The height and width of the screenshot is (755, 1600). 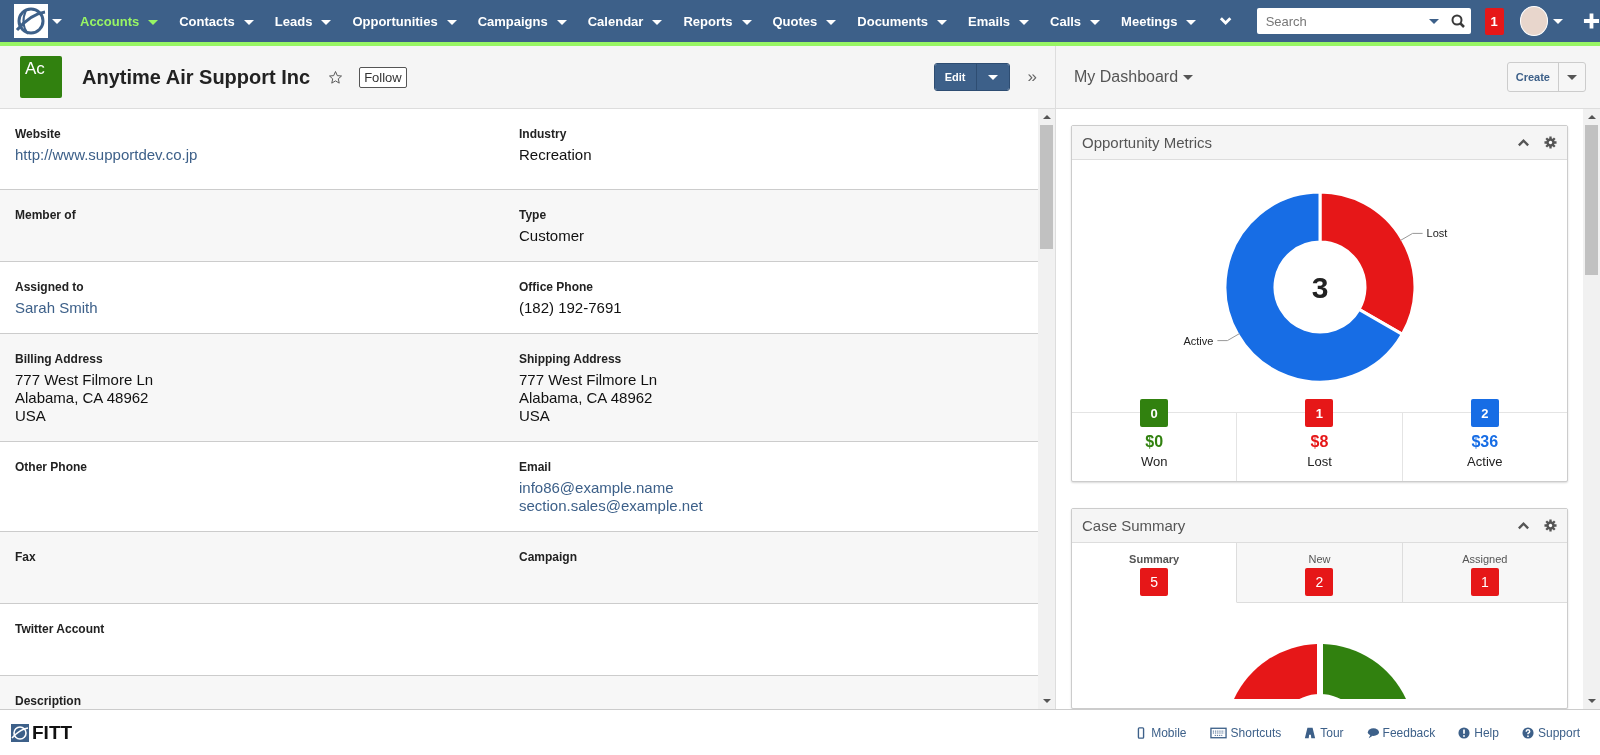 What do you see at coordinates (196, 77) in the screenshot?
I see `record-title: Anytime Air Support Inc` at bounding box center [196, 77].